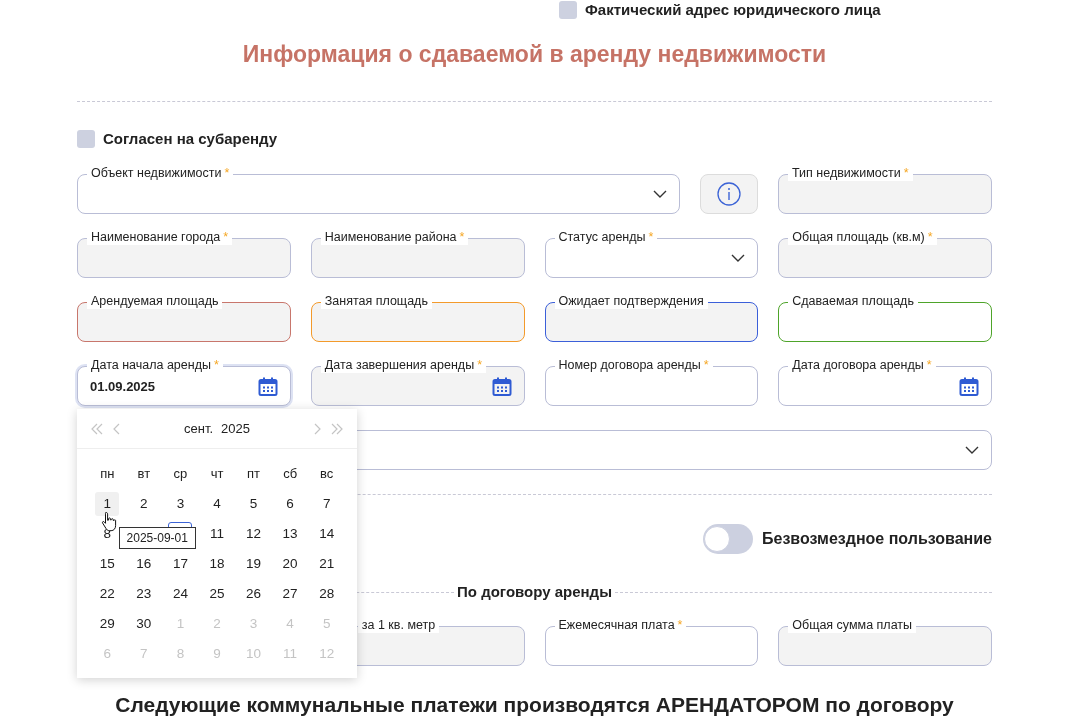 The height and width of the screenshot is (718, 1089). Describe the element at coordinates (155, 301) in the screenshot. I see `field-label: Арендуемая площадь` at that location.